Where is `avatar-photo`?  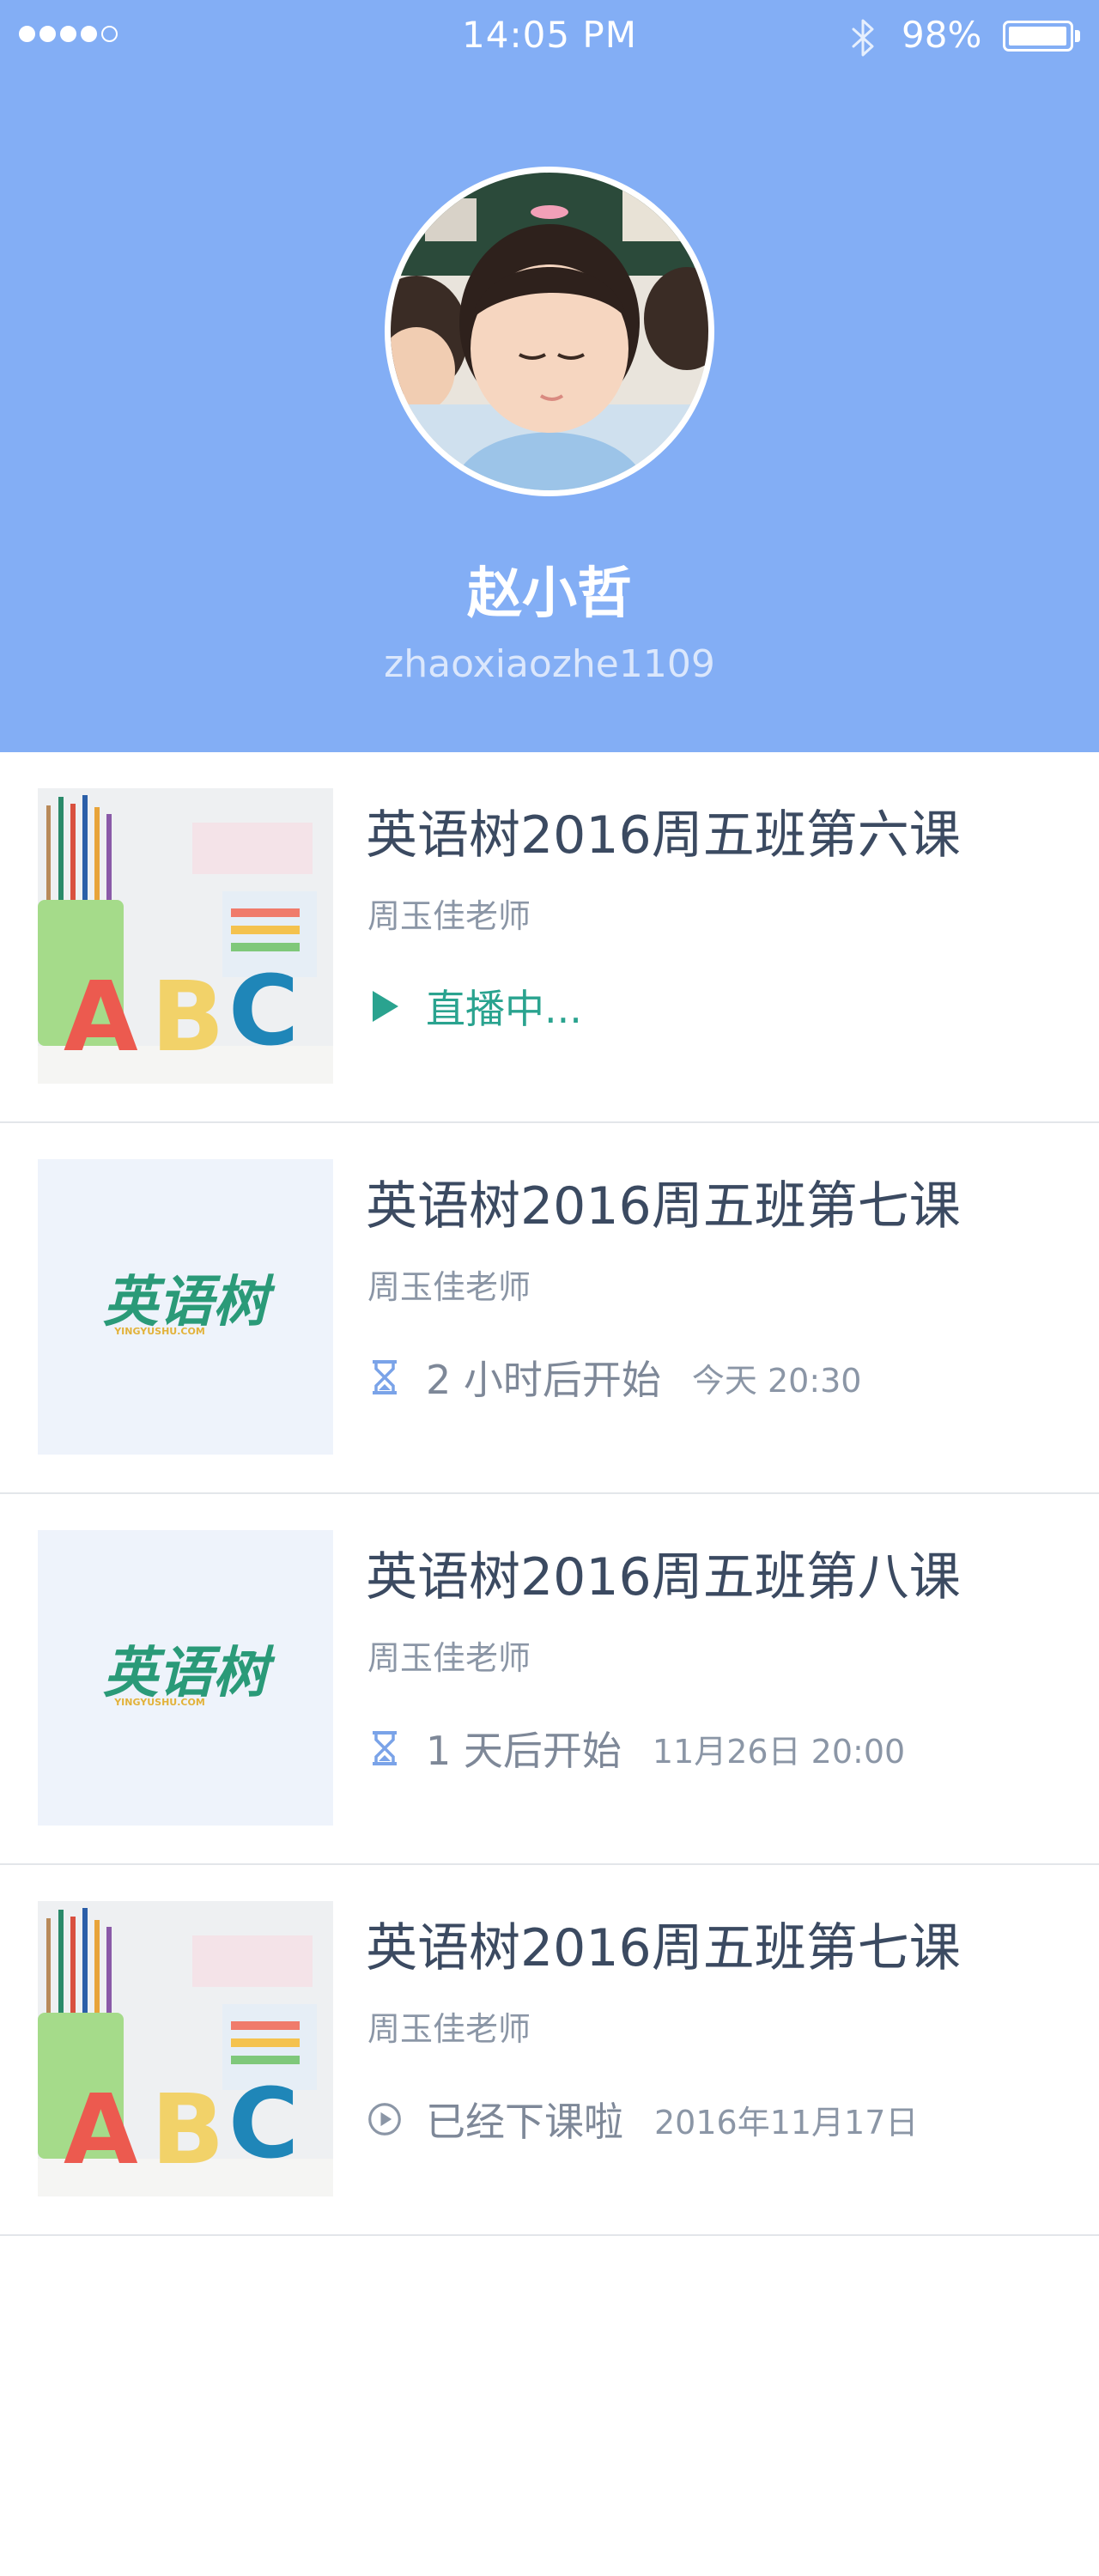
avatar-photo is located at coordinates (549, 332).